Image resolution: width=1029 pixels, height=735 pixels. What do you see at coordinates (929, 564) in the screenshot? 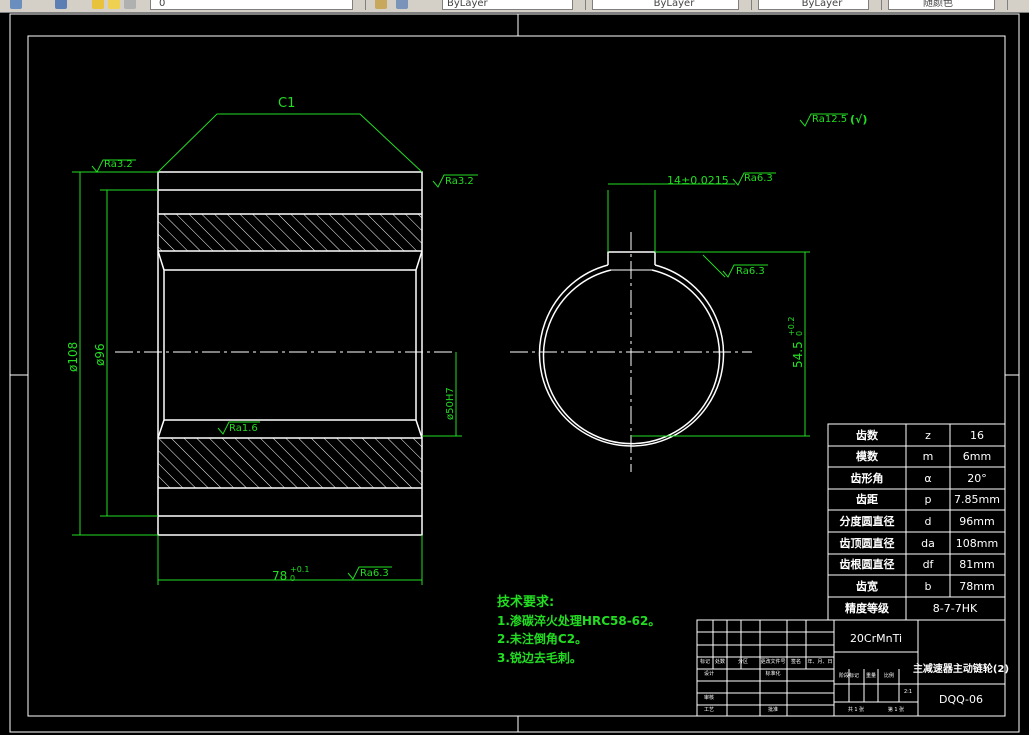
I see `param-symbol: df` at bounding box center [929, 564].